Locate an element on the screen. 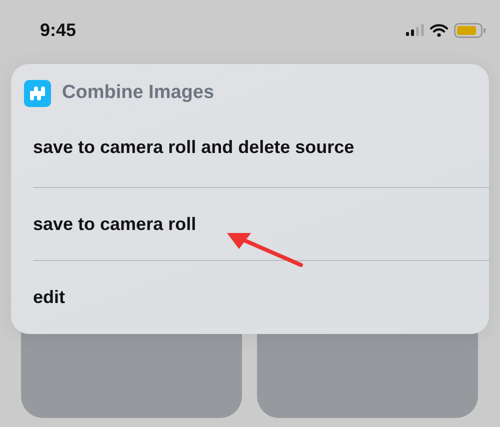 The height and width of the screenshot is (427, 500). menu-title: Combine Images is located at coordinates (138, 93).